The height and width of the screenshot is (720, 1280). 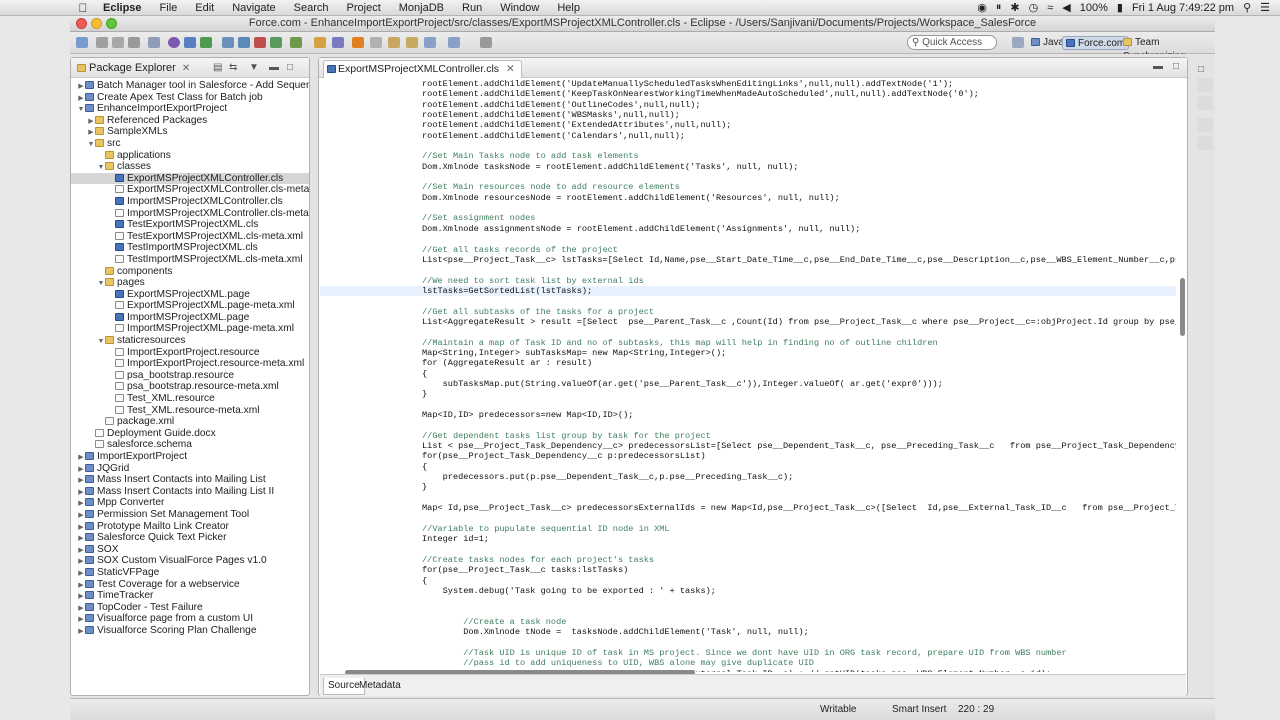 I want to click on spotlight-icon: ⚲, so click(x=1247, y=7).